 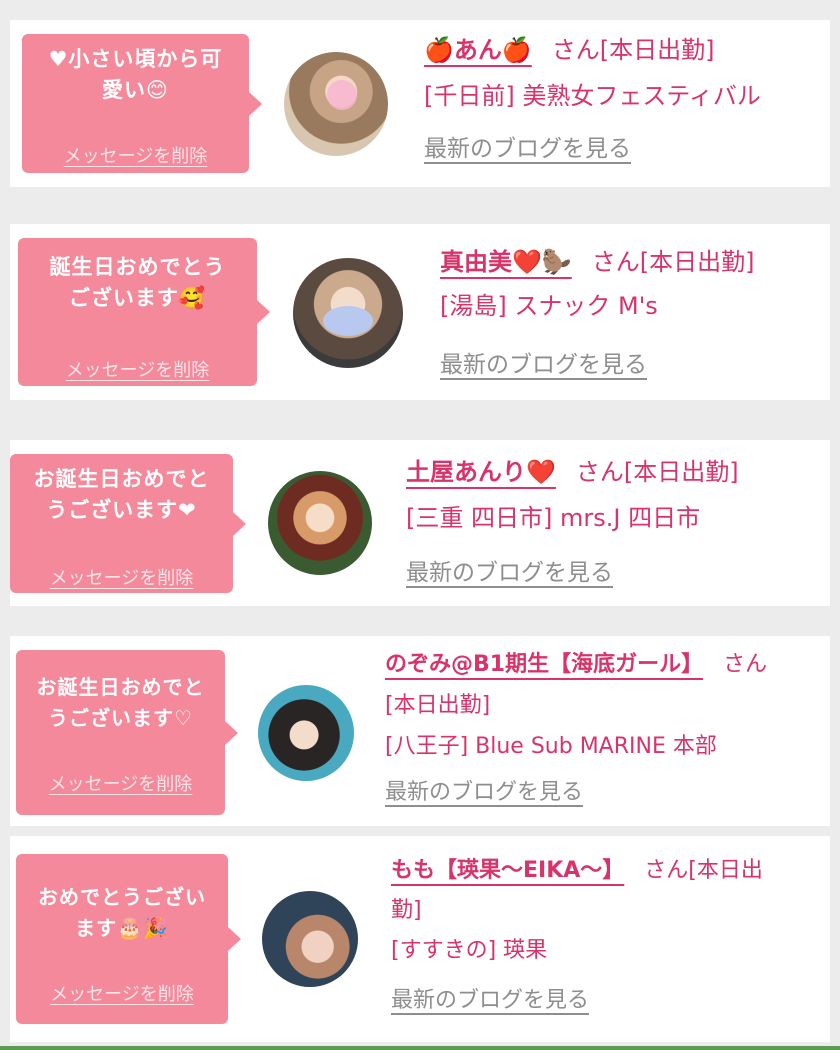 I want to click on profile-info: 🍎あん🍎 さん[本日出勤] [千日前] 美熟女フェスティバル 最新のブログを見る, so click(x=624, y=99).